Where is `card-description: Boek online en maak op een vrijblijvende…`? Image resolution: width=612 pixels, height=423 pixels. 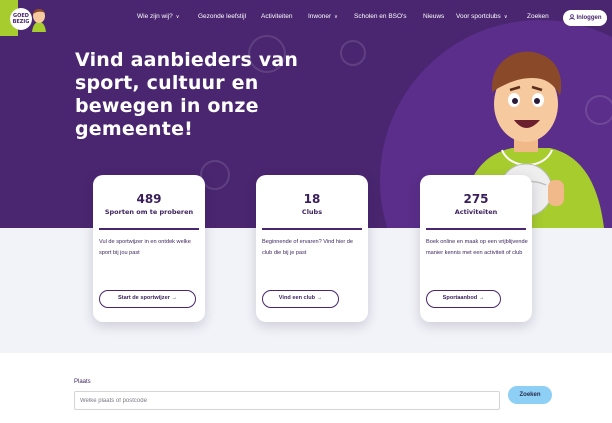 card-description: Boek online en maak op een vrijblijvende… is located at coordinates (477, 247).